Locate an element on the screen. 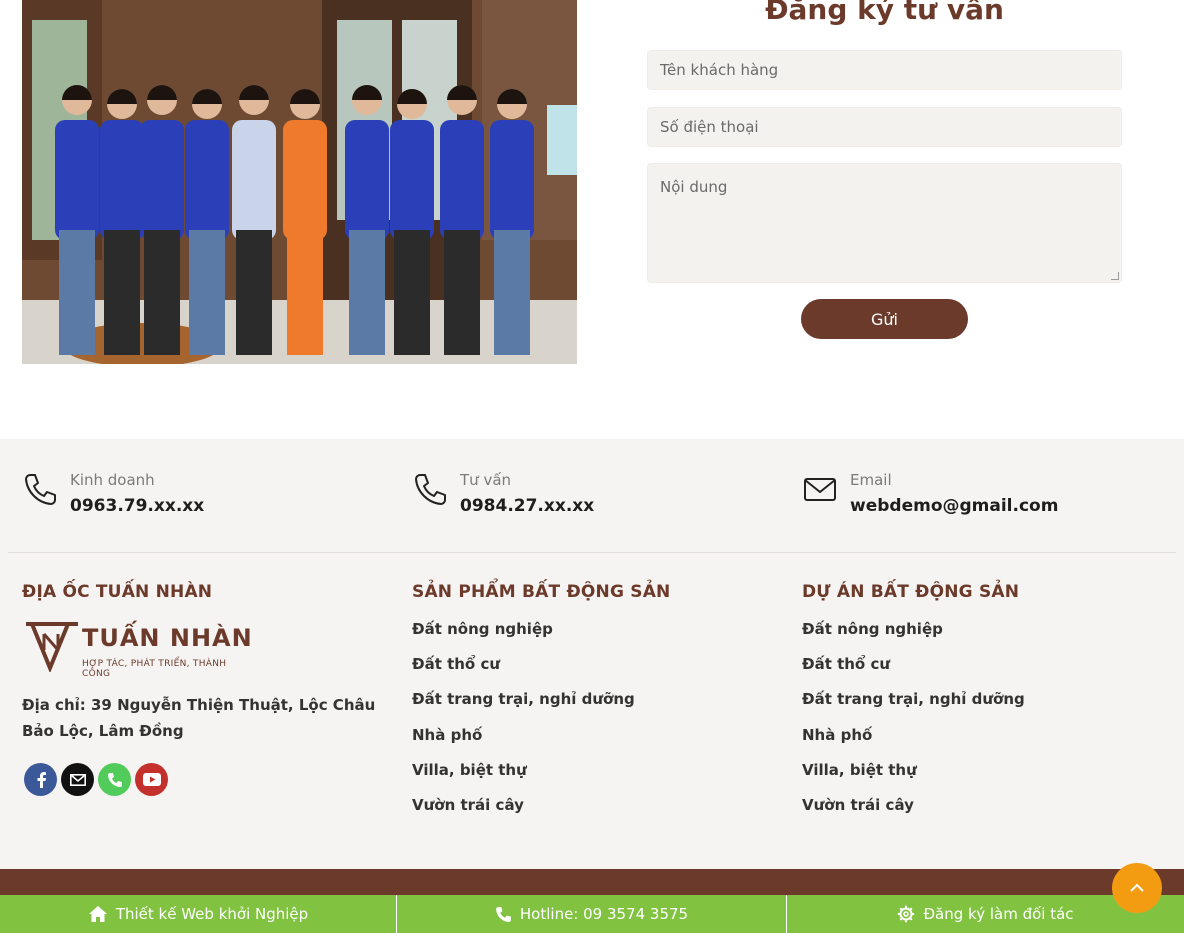  projects-link: Đất trang trại, nghỉ dưỡng is located at coordinates (913, 704).